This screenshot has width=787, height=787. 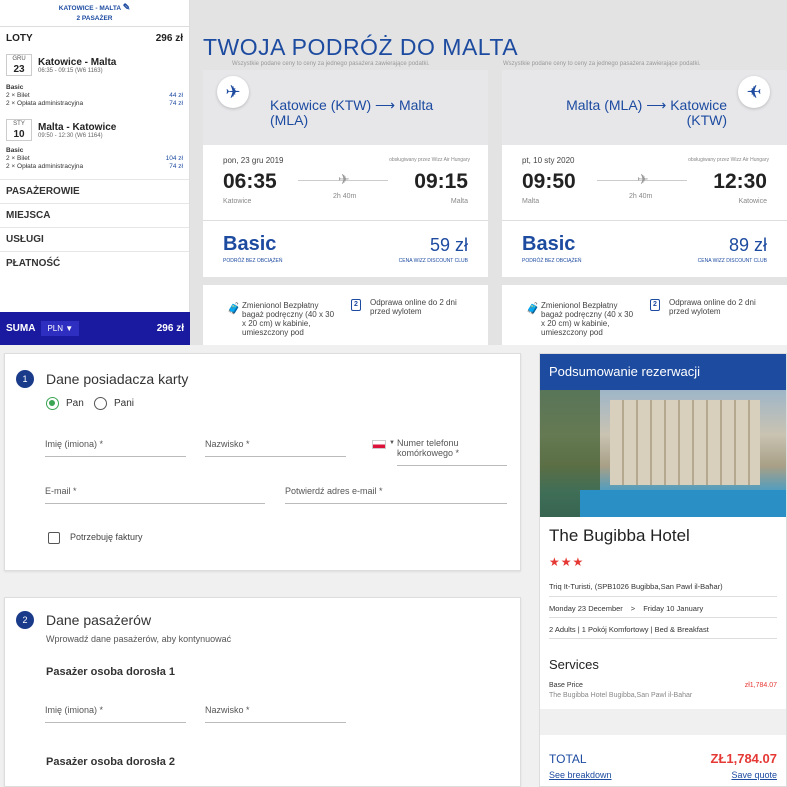 What do you see at coordinates (110, 762) in the screenshot?
I see `passenger-heading: Pasażer osoba dorosła 2` at bounding box center [110, 762].